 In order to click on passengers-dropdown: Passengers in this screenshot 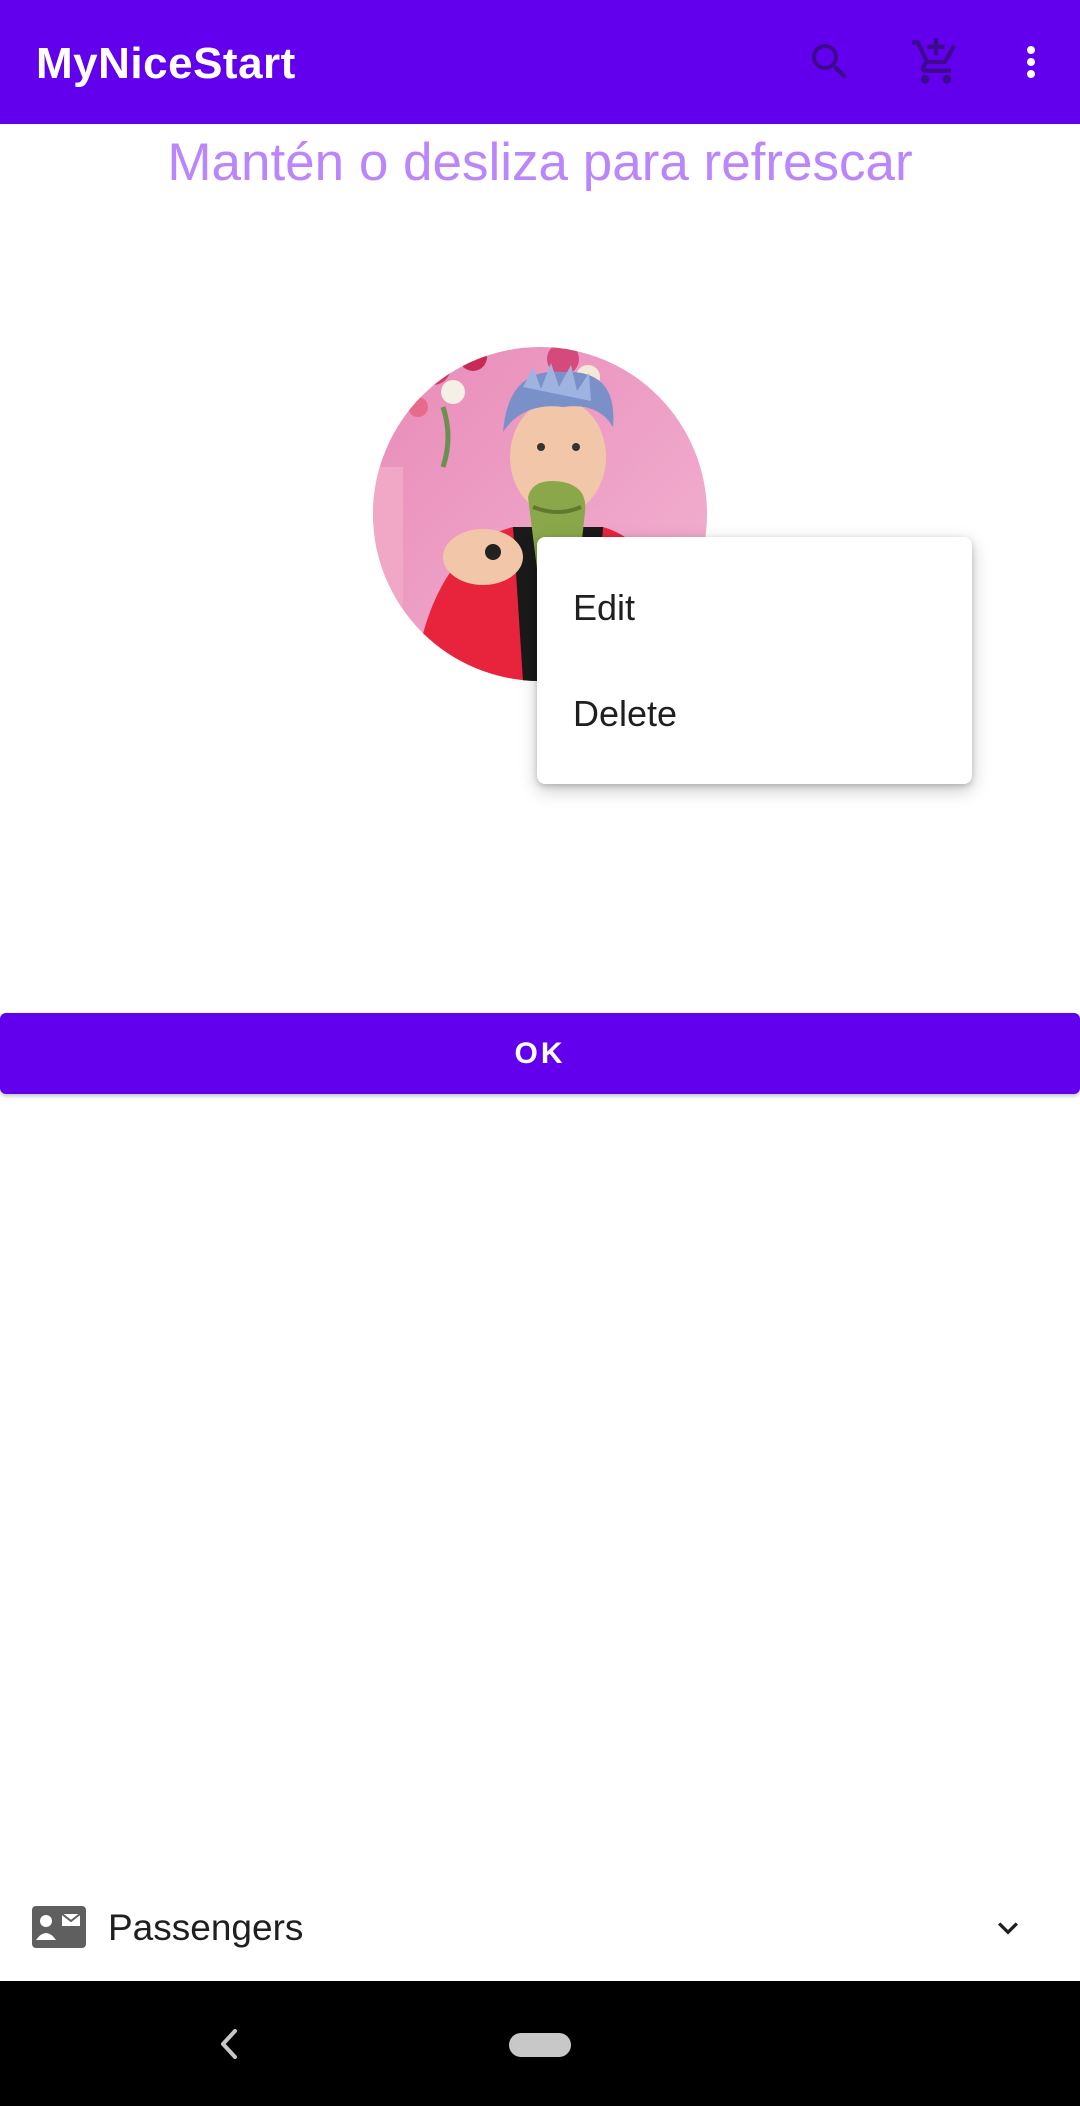, I will do `click(540, 1928)`.